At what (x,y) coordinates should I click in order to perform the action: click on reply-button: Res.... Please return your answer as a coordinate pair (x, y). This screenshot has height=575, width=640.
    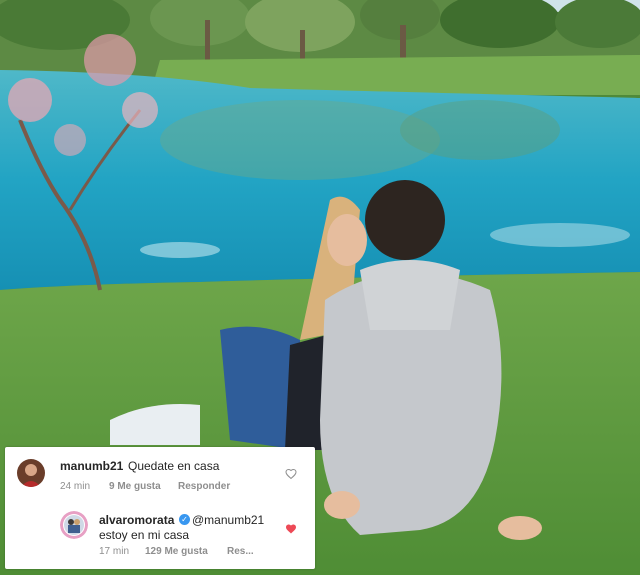
    Looking at the image, I should click on (240, 551).